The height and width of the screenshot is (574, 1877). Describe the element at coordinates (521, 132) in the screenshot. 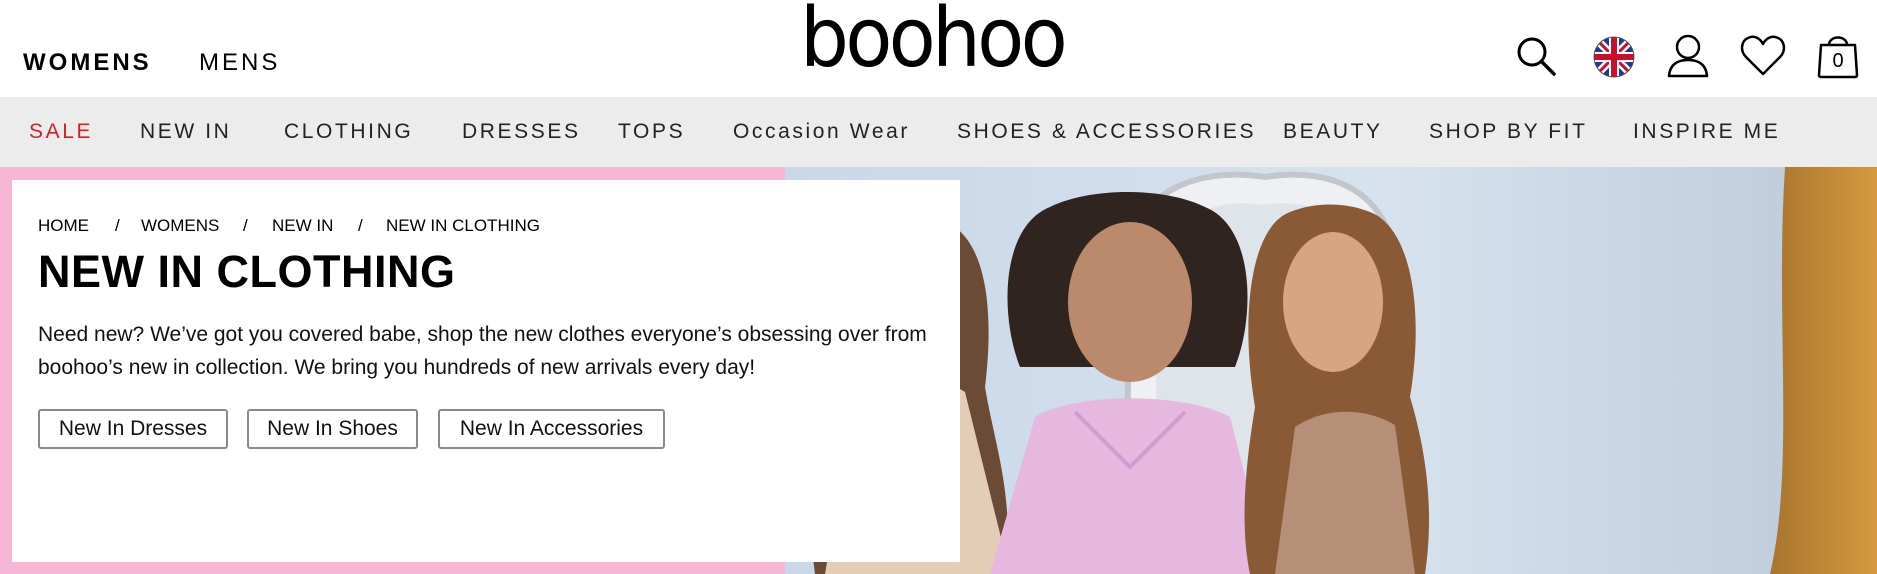

I see `category-dresses: DRESSES` at that location.